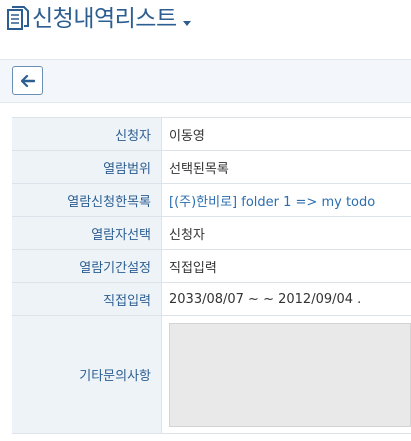  What do you see at coordinates (199, 169) in the screenshot?
I see `scope-value: 선택된목록` at bounding box center [199, 169].